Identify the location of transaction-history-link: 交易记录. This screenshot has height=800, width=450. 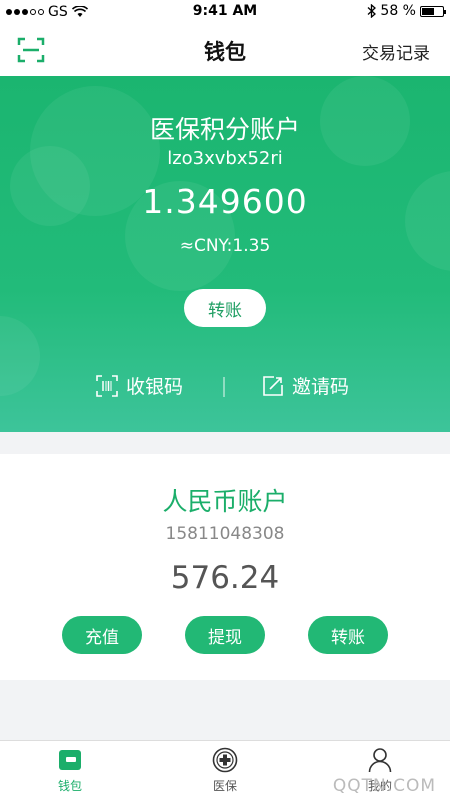
(396, 51).